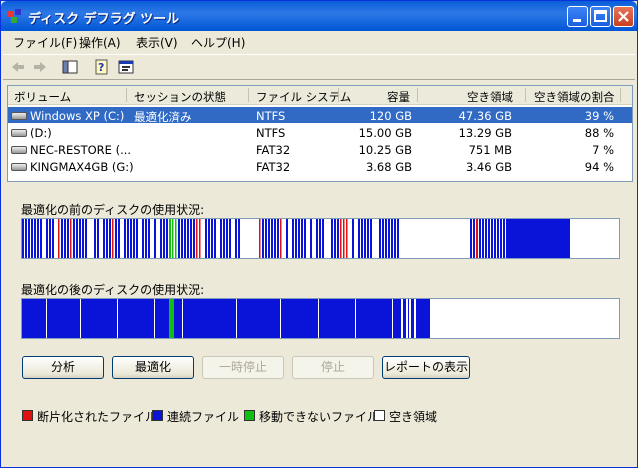 The width and height of the screenshot is (638, 468). Describe the element at coordinates (333, 367) in the screenshot. I see `stop-button: 停止` at that location.